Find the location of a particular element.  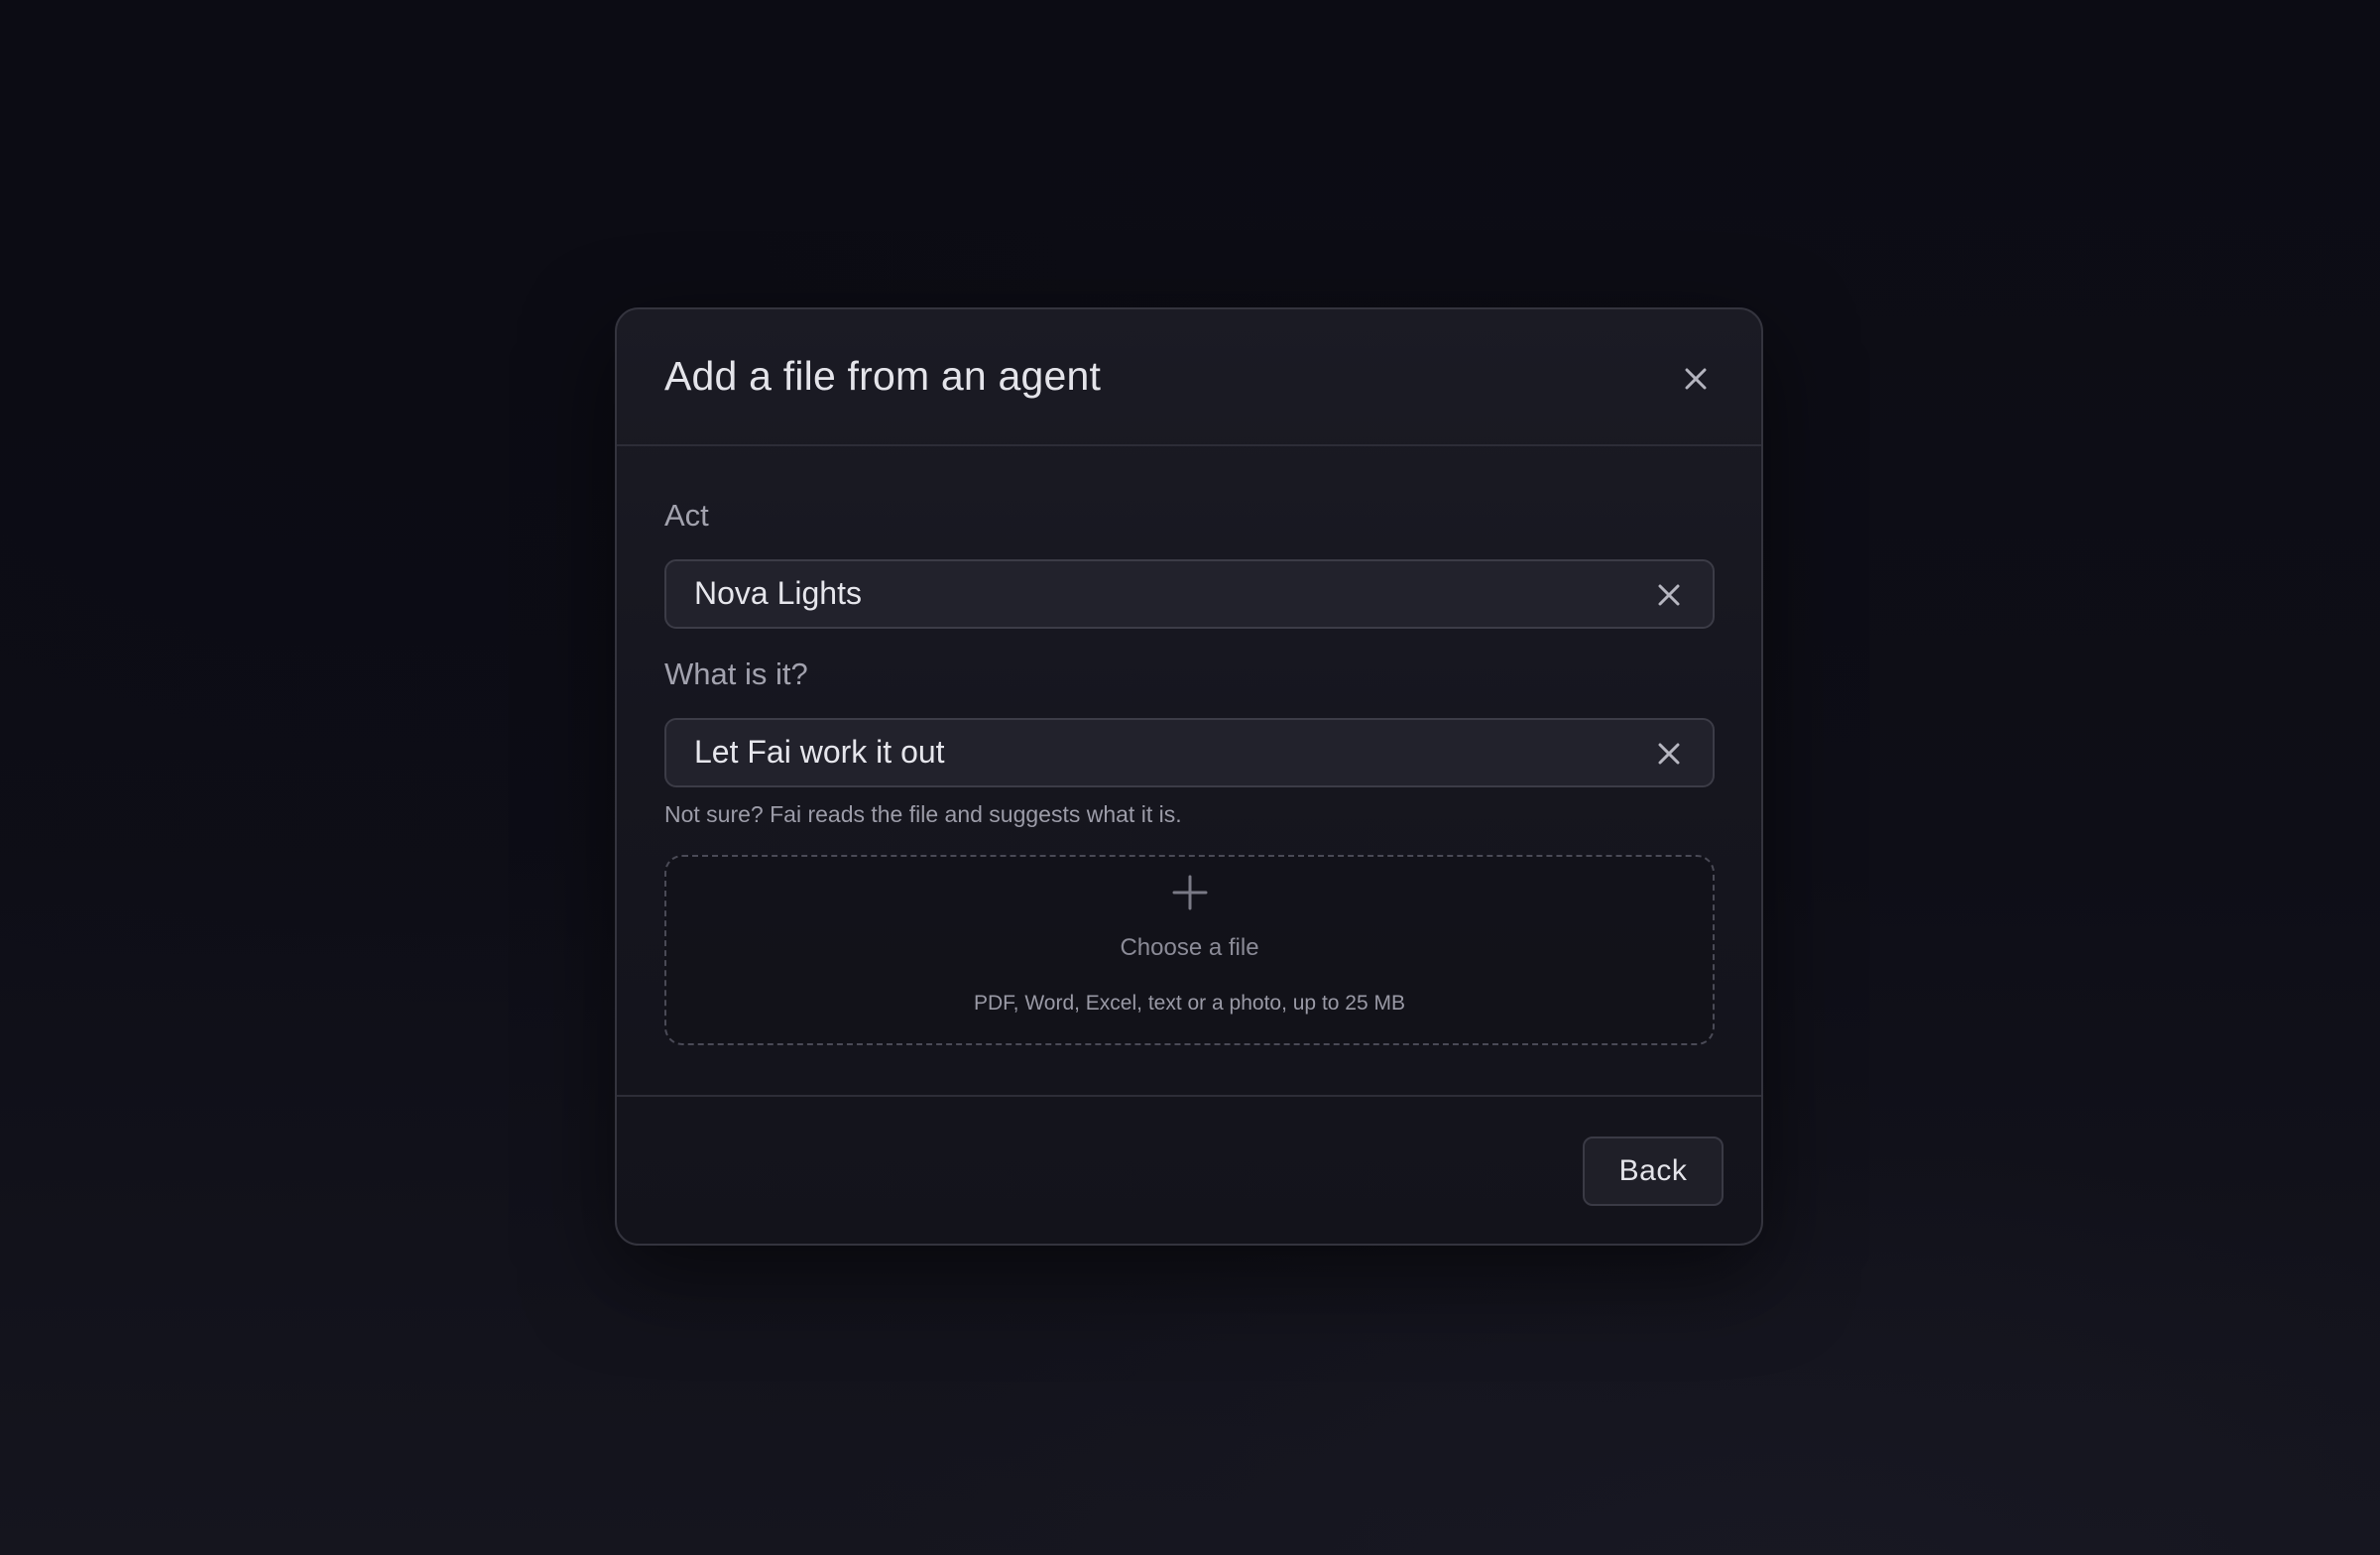

type-select: Let Fai work it out is located at coordinates (1189, 752).